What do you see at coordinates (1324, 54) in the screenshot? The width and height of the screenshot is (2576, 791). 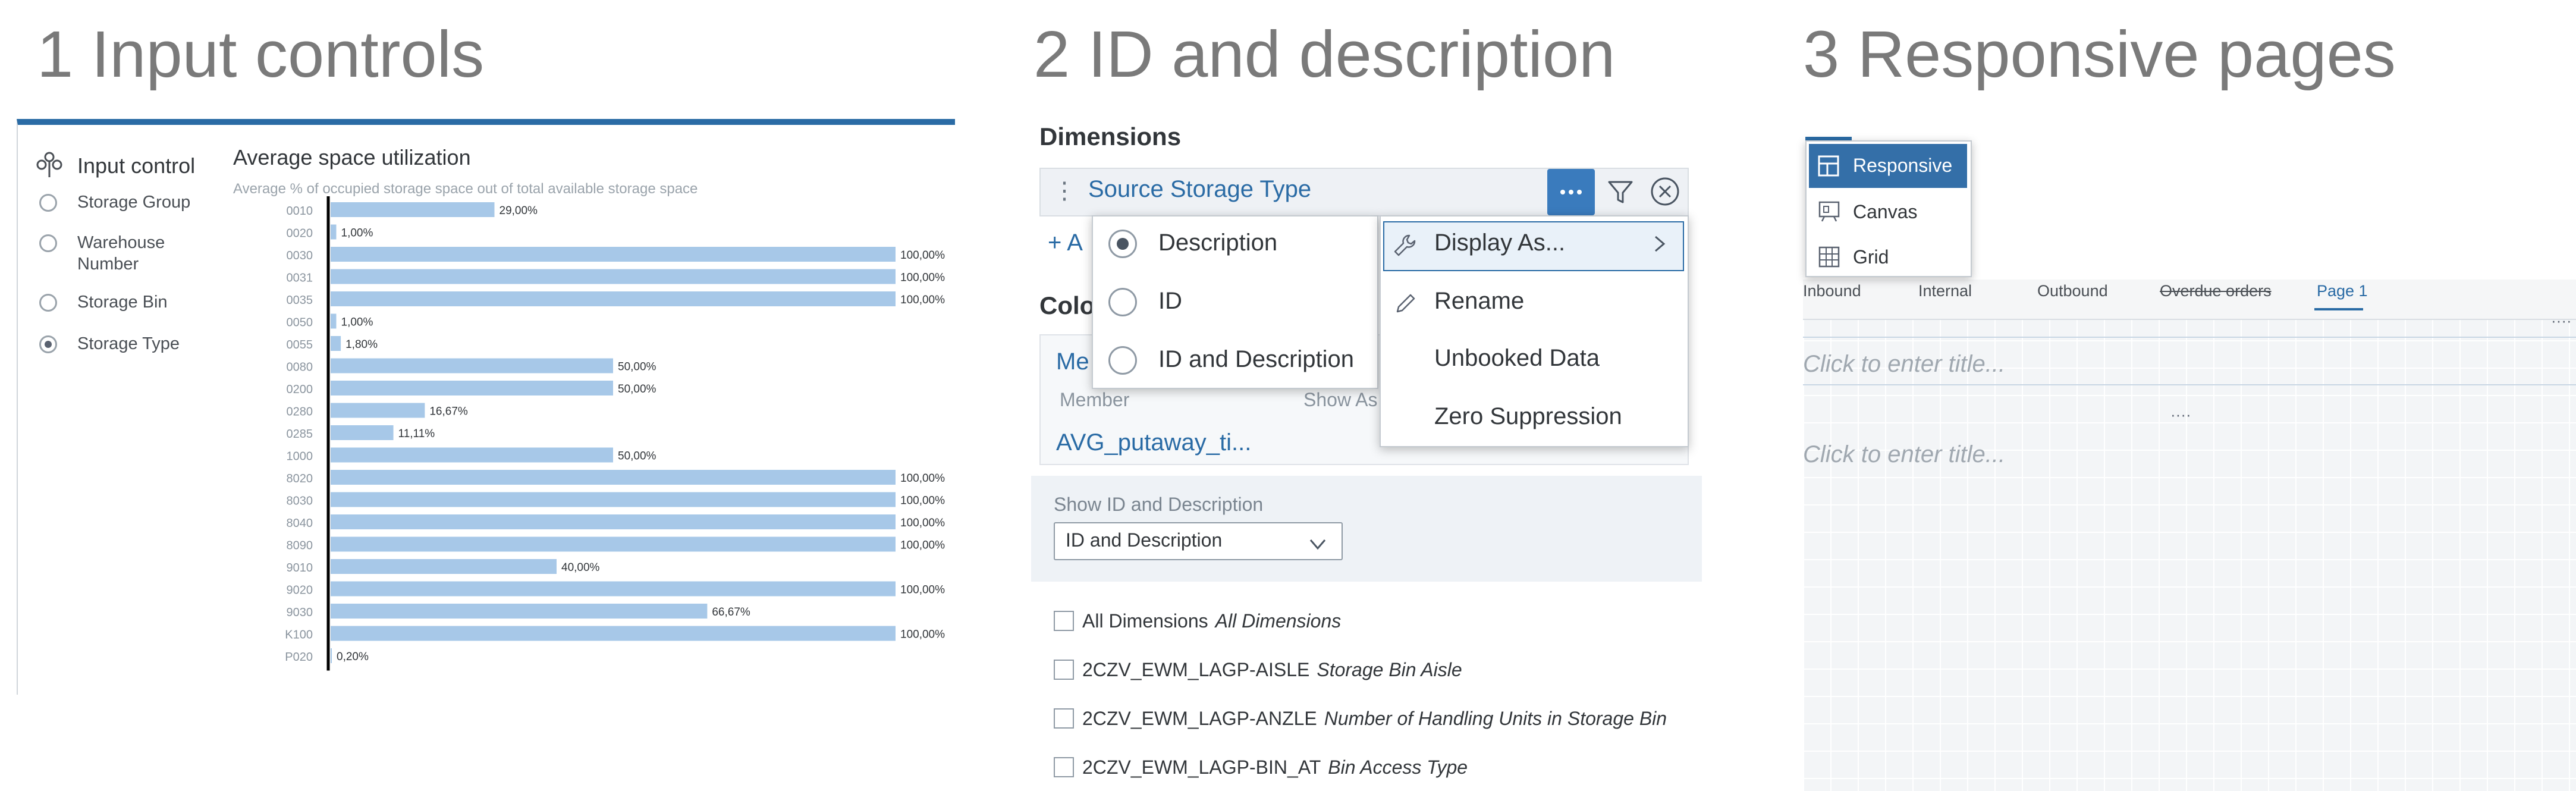 I see `section-title-id-description: 2 ID and description` at bounding box center [1324, 54].